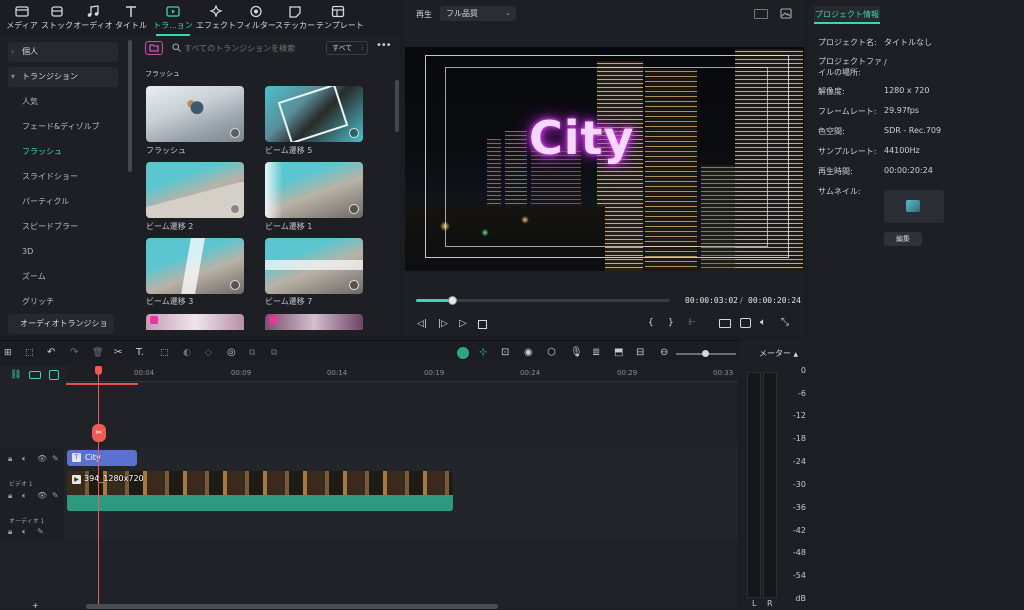 Image resolution: width=1024 pixels, height=610 pixels. Describe the element at coordinates (93, 19) in the screenshot. I see `tab-audio: オーディオ` at that location.